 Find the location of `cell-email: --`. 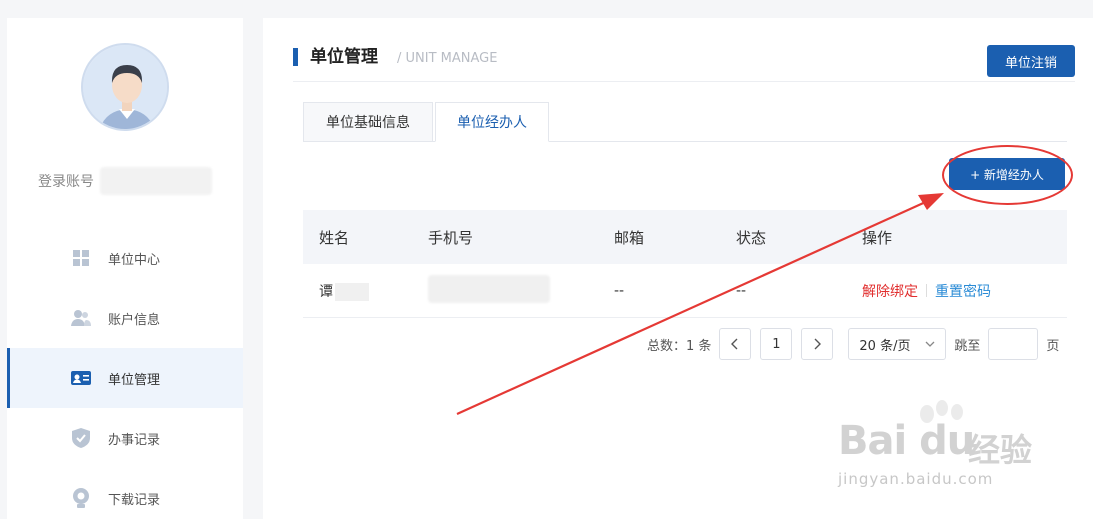

cell-email: -- is located at coordinates (619, 290).